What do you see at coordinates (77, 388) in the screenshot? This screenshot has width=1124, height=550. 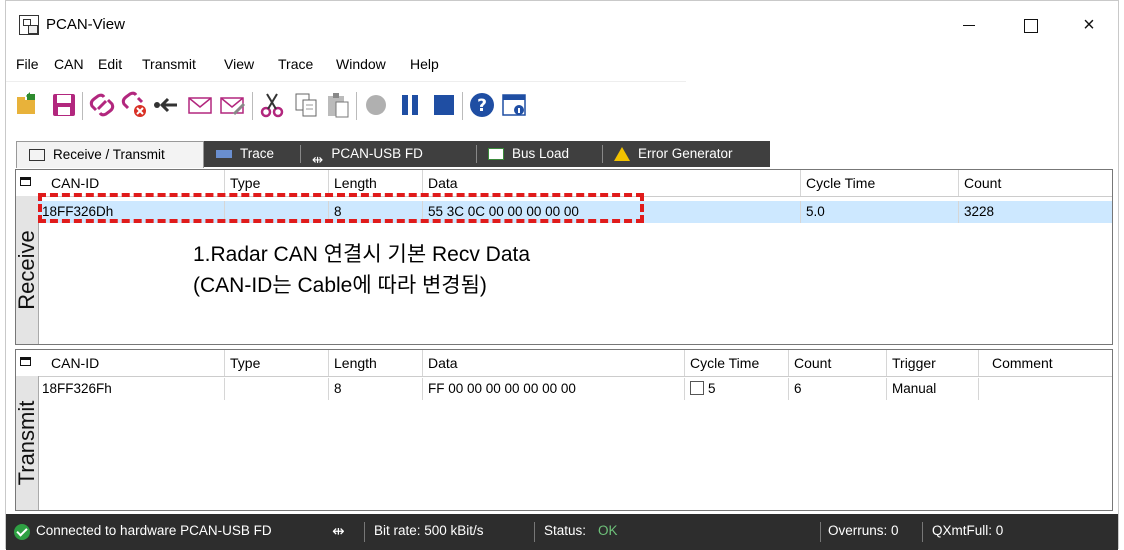 I see `cell-can-id: 18FF326Fh` at bounding box center [77, 388].